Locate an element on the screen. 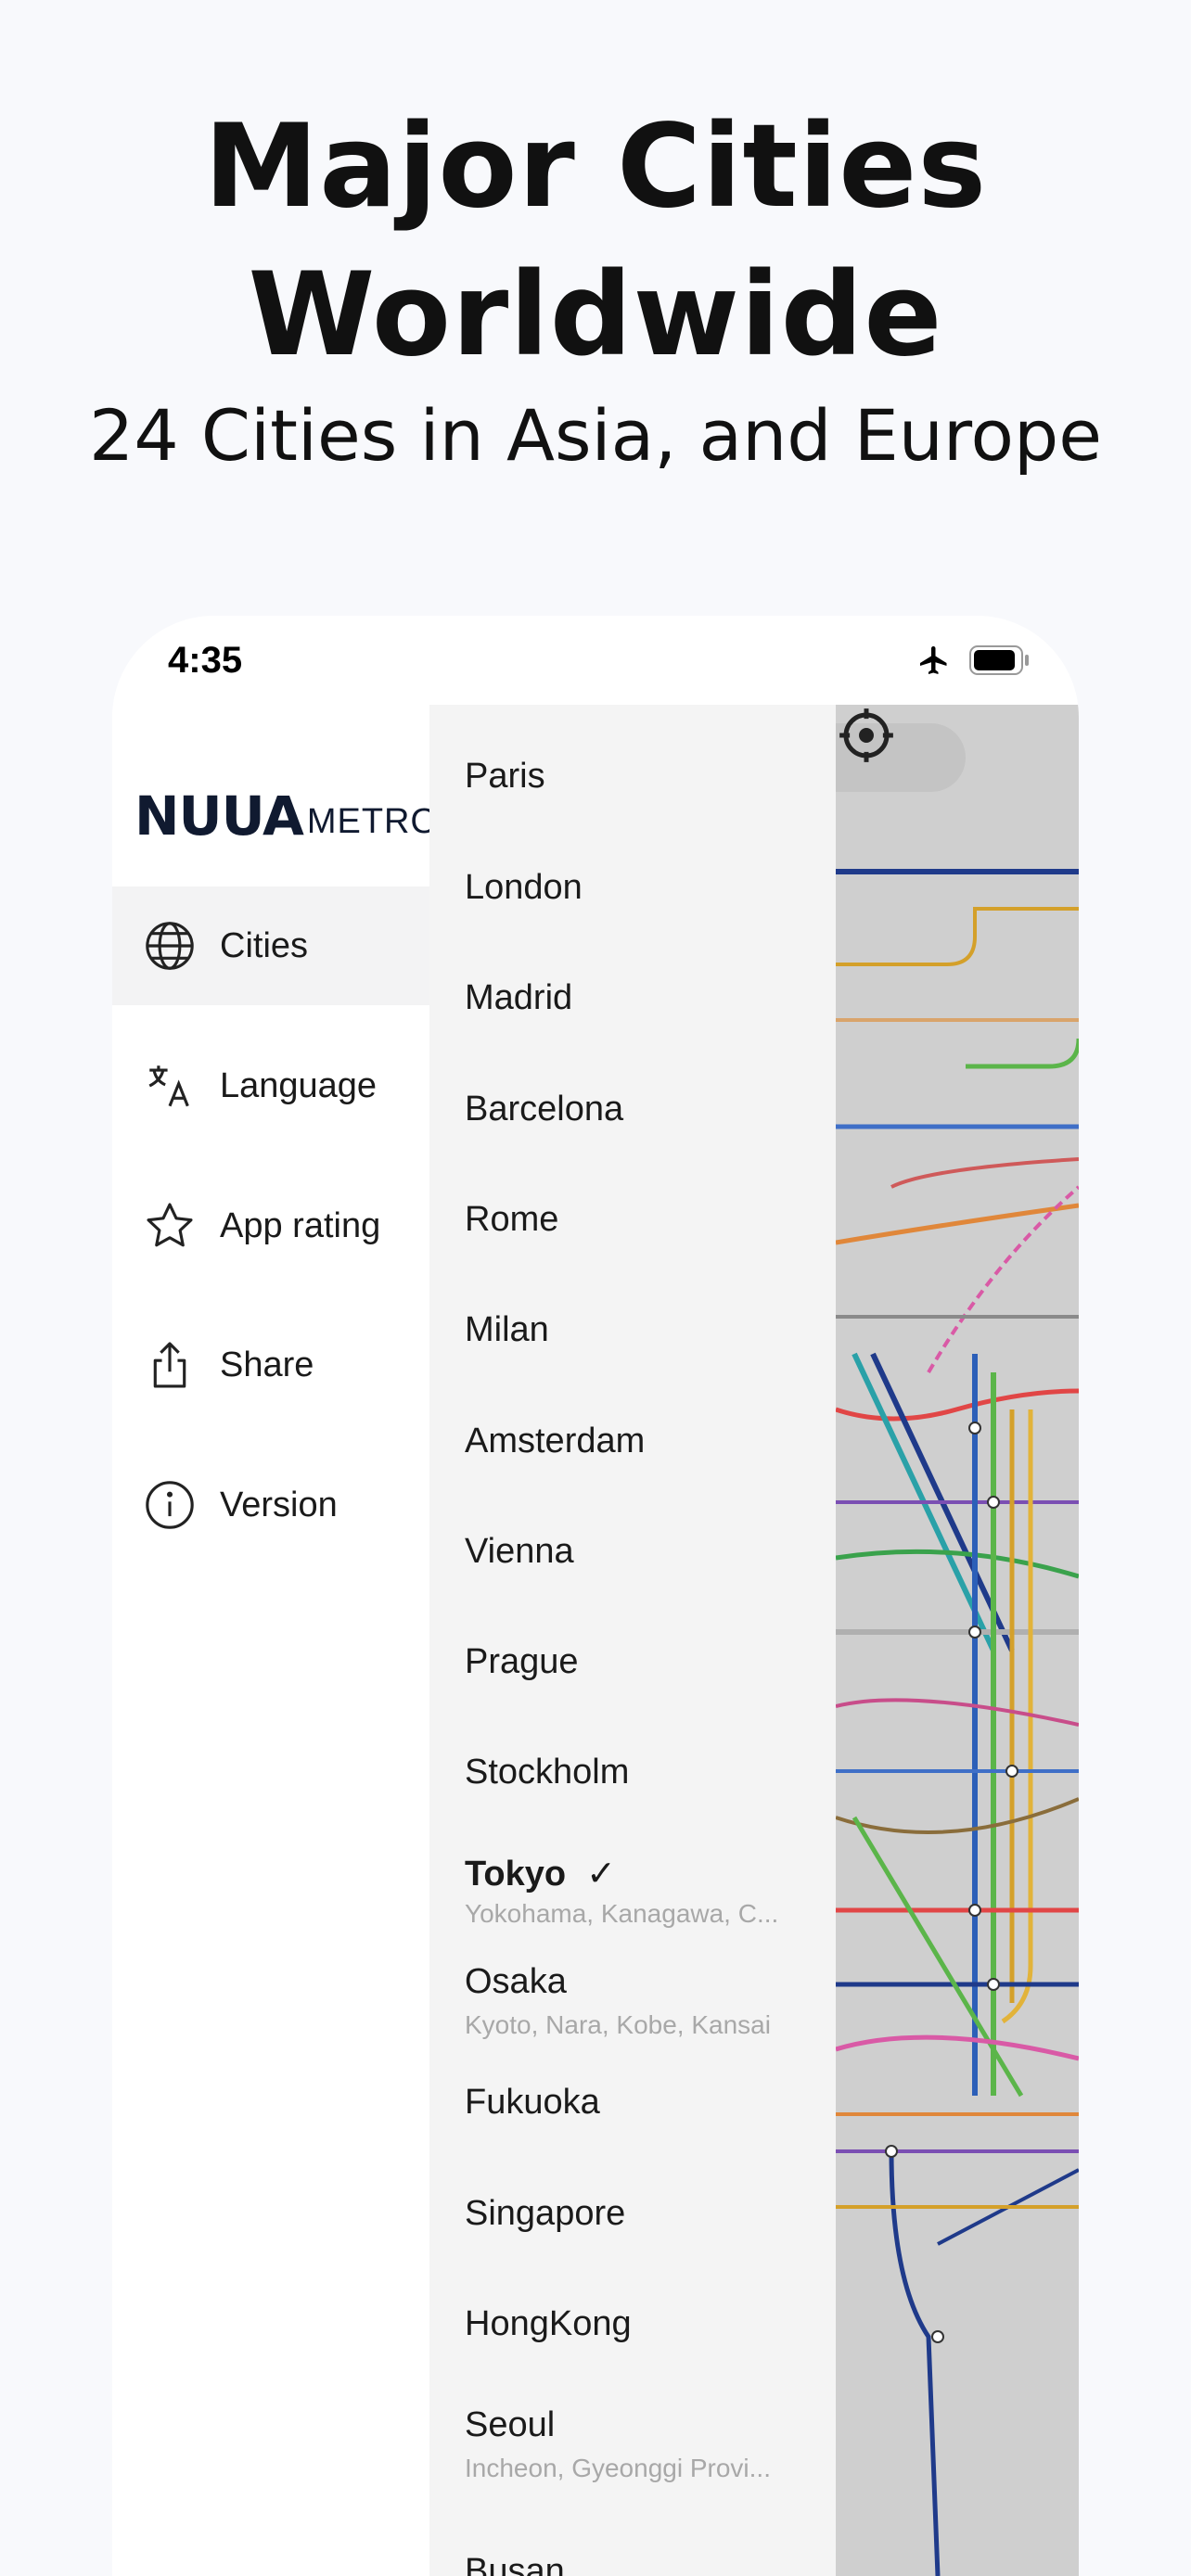 Image resolution: width=1191 pixels, height=2576 pixels. city-item-prague: Prague is located at coordinates (522, 1662).